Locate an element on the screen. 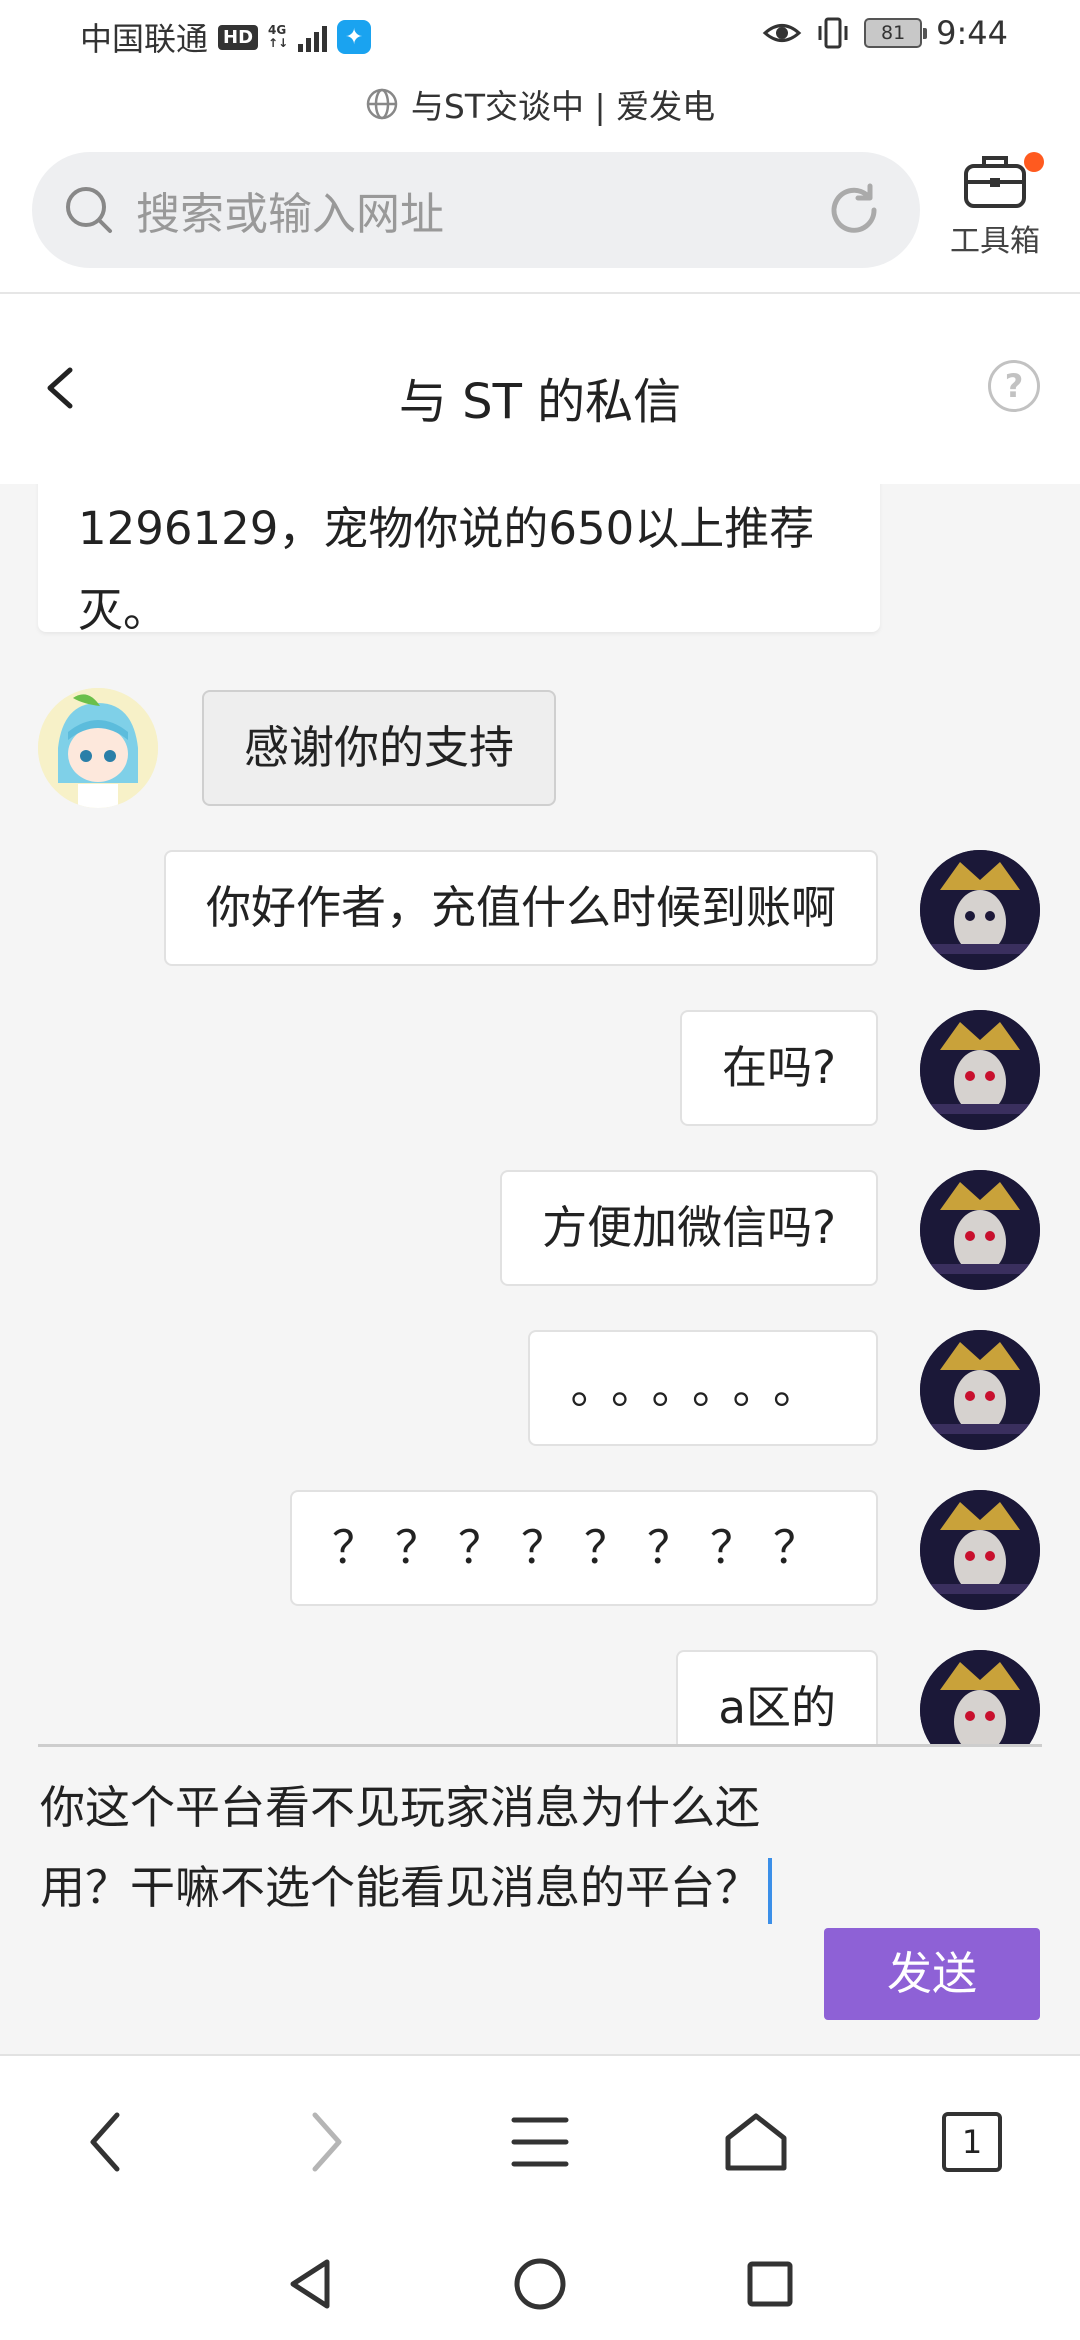 This screenshot has width=1080, height=2340. status-right: 81 9:44 is located at coordinates (885, 33).